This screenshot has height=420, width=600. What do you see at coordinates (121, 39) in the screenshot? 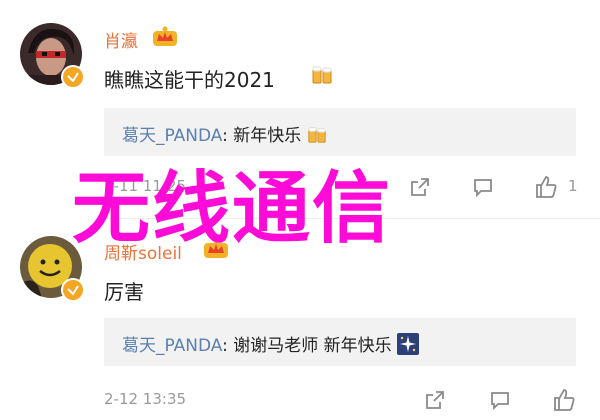
I see `username: 肖瀛` at bounding box center [121, 39].